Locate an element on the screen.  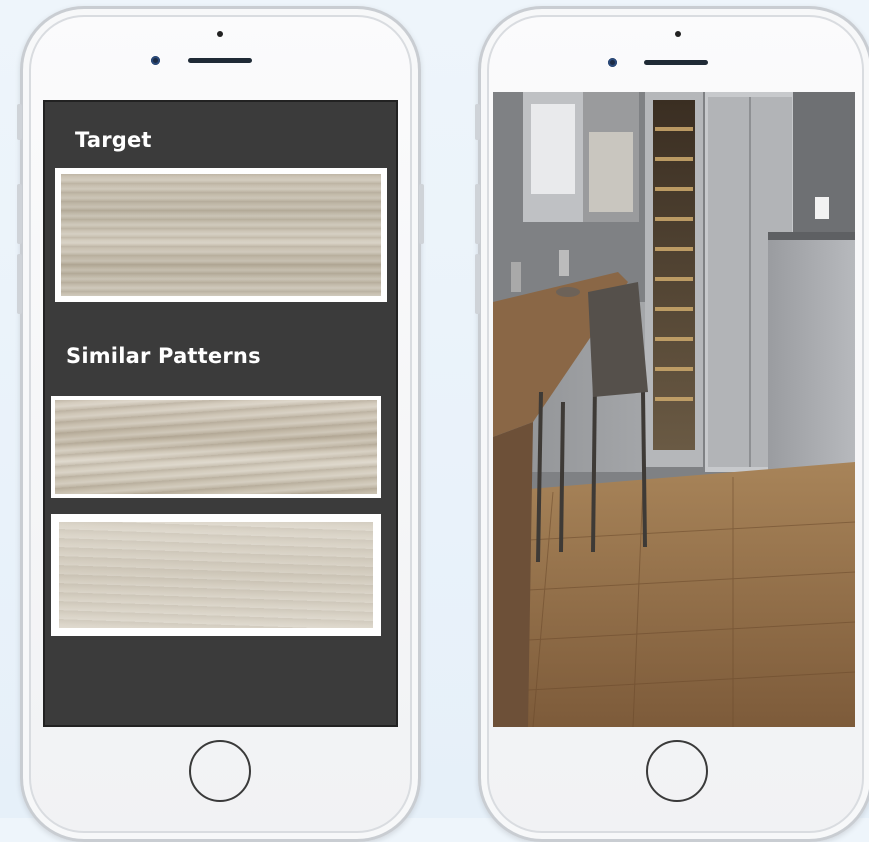
similar-patterns-heading: Similar Patterns is located at coordinates (163, 356).